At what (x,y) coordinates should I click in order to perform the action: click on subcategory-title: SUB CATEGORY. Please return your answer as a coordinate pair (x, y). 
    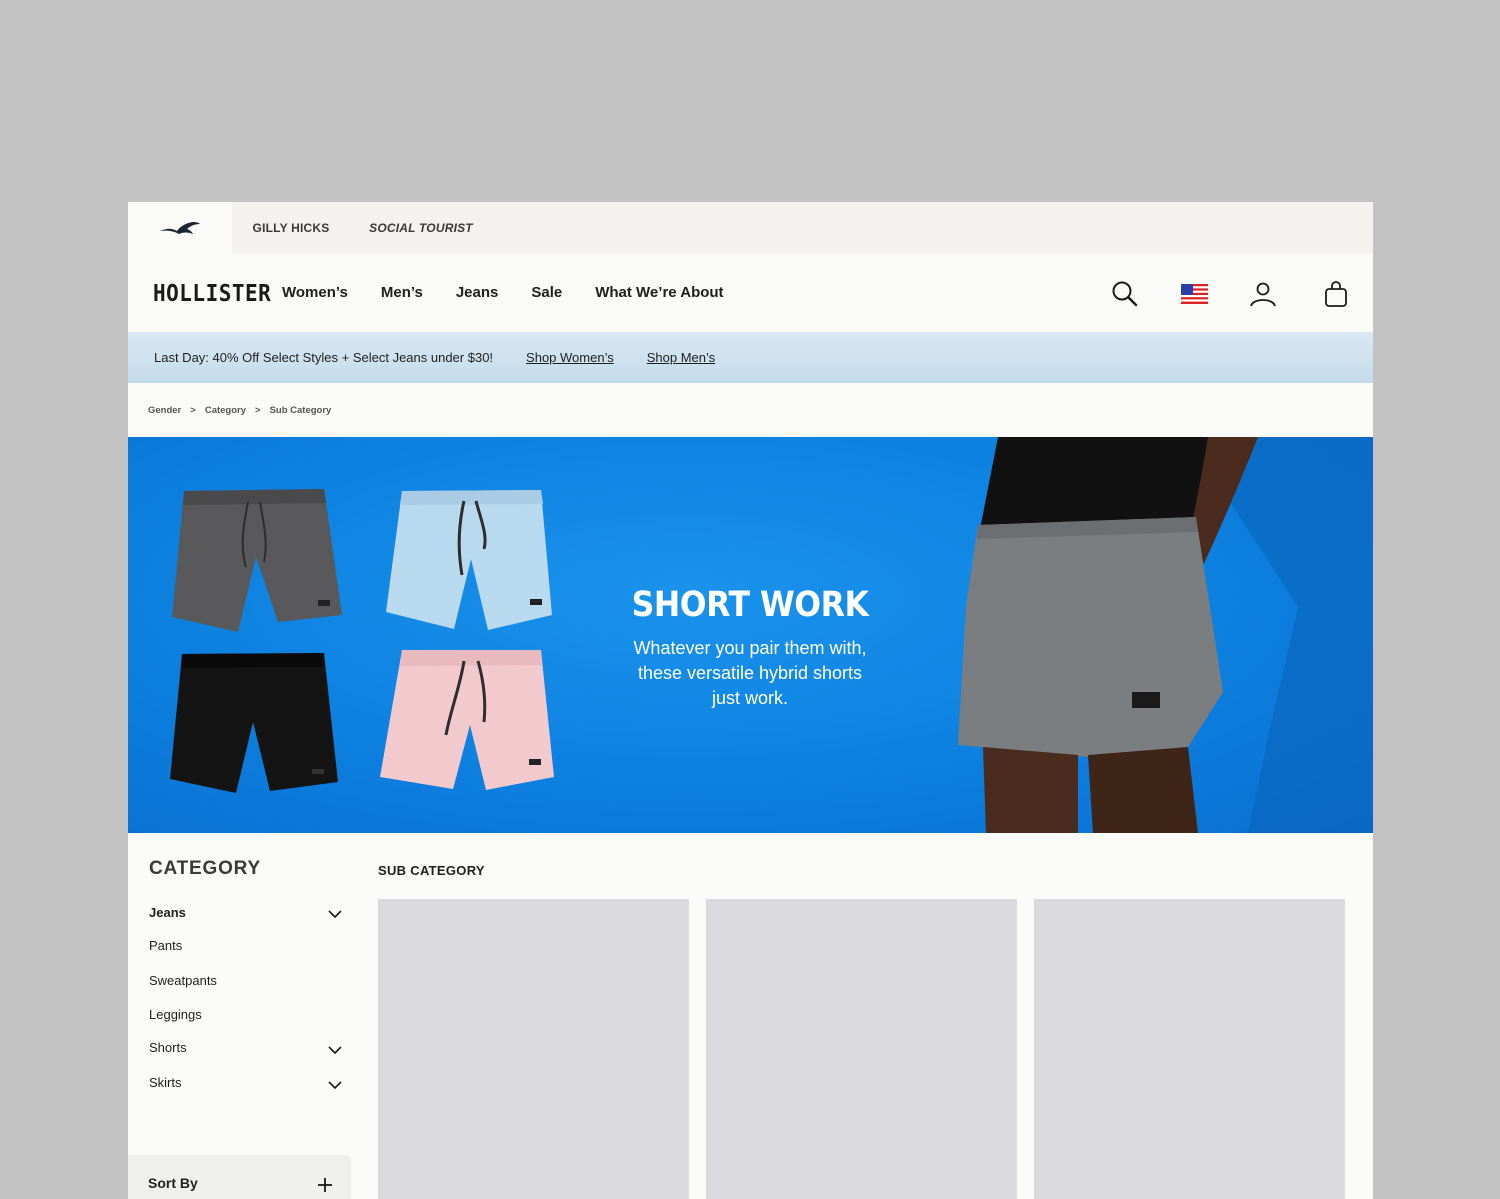
    Looking at the image, I should click on (431, 870).